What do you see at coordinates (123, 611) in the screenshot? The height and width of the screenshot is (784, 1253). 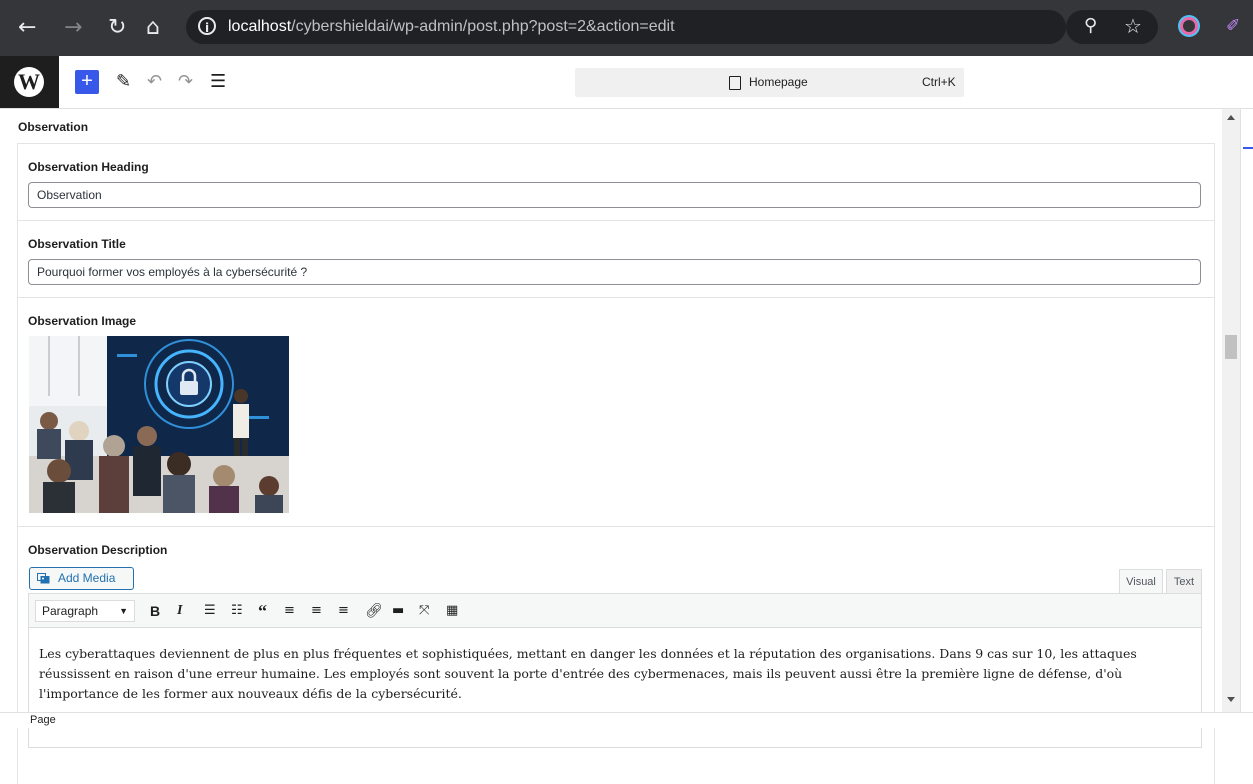 I see `chevron-down-icon: ▼` at bounding box center [123, 611].